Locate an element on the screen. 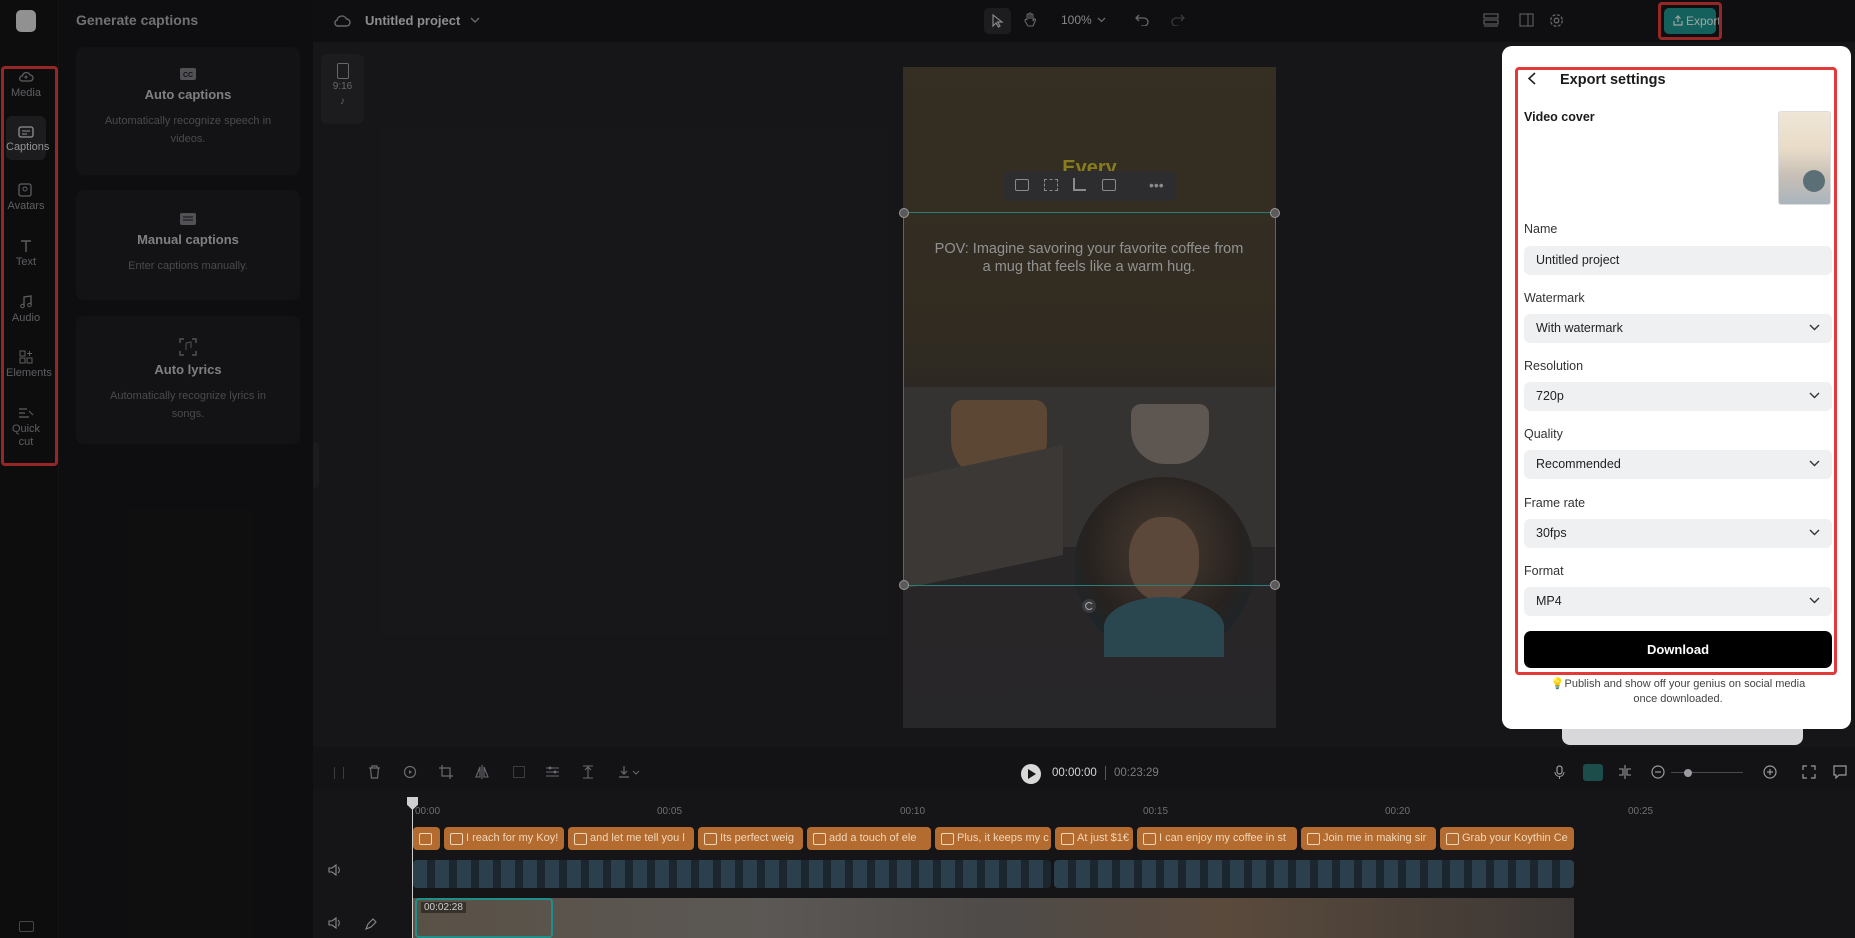 Image resolution: width=1855 pixels, height=938 pixels. freeze-icon is located at coordinates (519, 772).